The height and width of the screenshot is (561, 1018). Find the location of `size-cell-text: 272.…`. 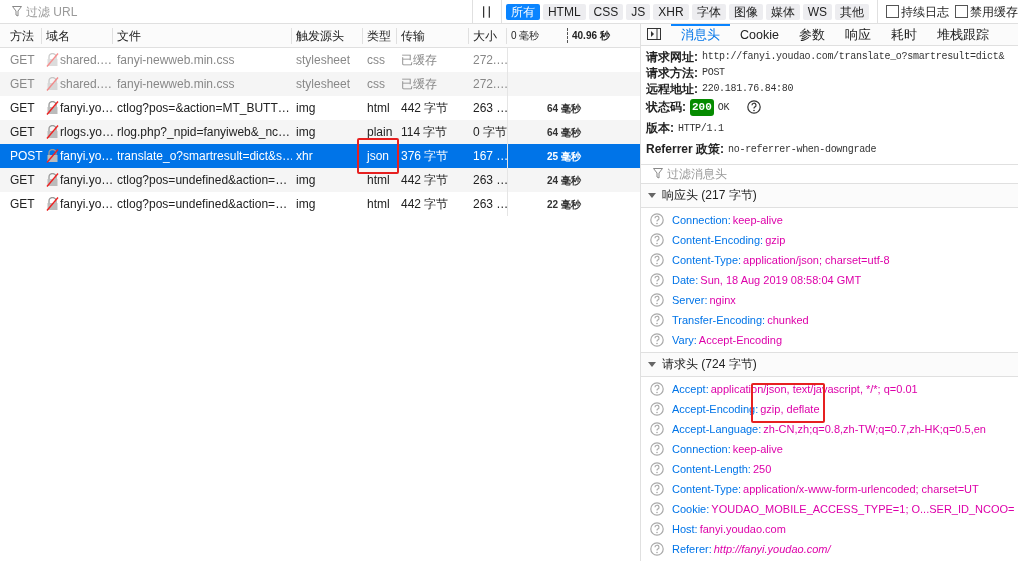

size-cell-text: 272.… is located at coordinates (489, 60).